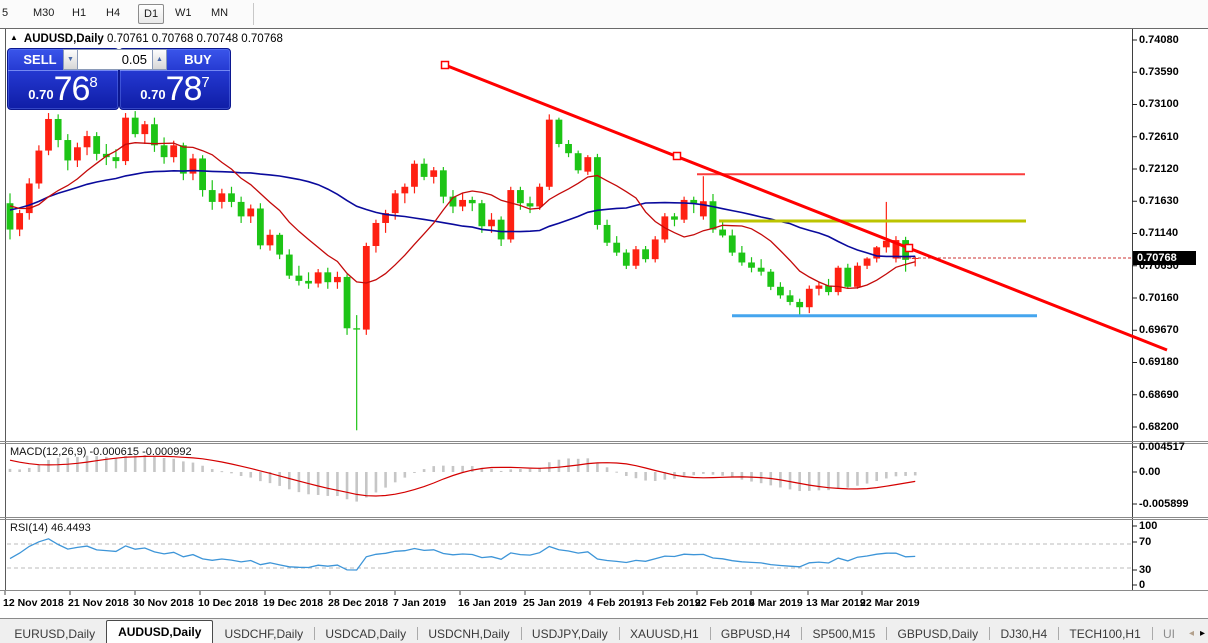 The image size is (1208, 643). What do you see at coordinates (63, 39) in the screenshot?
I see `chart-symbol-label: AUDUSD,Daily` at bounding box center [63, 39].